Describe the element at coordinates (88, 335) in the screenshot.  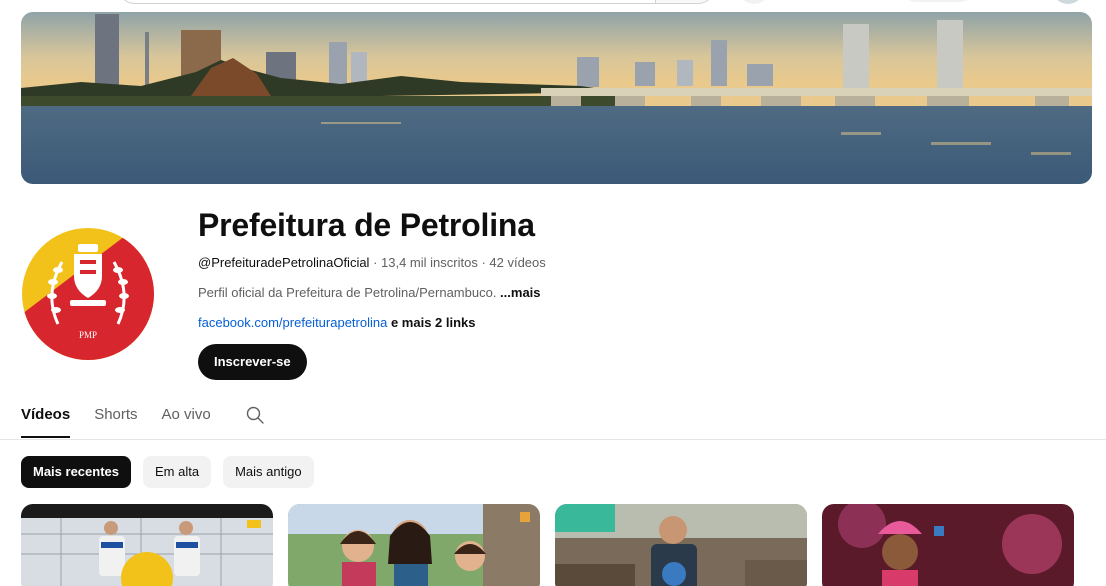
I see `avatar-monogram: PMP` at that location.